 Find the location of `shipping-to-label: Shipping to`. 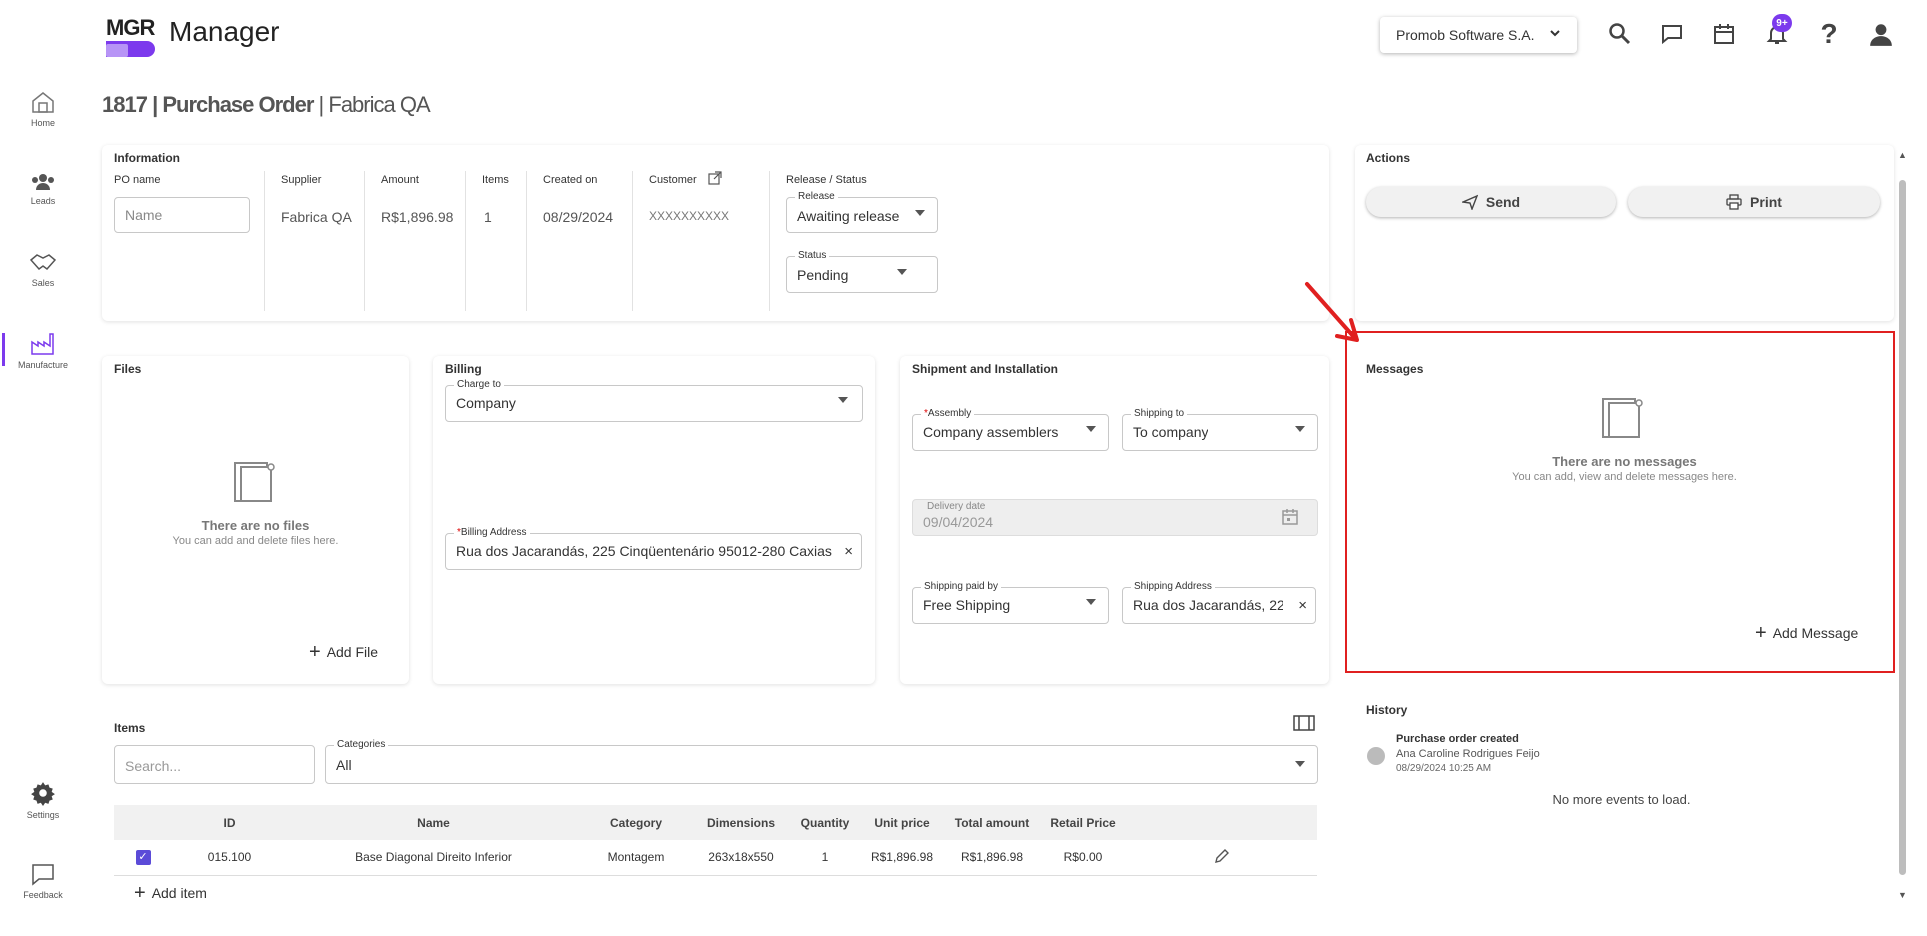

shipping-to-label: Shipping to is located at coordinates (1159, 413).